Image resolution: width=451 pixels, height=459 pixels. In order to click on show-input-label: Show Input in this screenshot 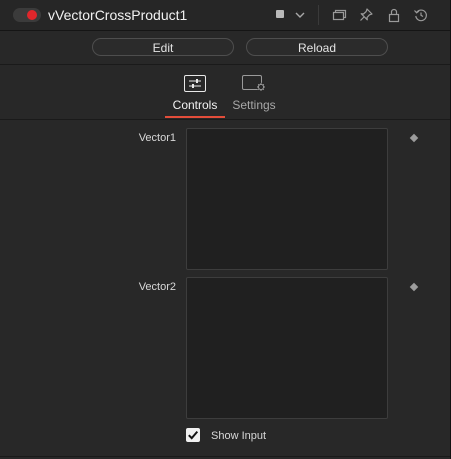, I will do `click(238, 436)`.